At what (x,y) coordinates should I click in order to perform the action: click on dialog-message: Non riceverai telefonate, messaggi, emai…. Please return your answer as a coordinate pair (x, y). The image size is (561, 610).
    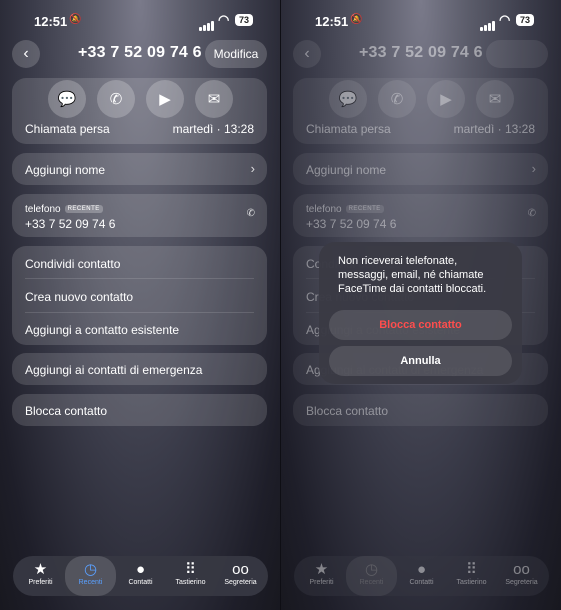
    Looking at the image, I should click on (412, 275).